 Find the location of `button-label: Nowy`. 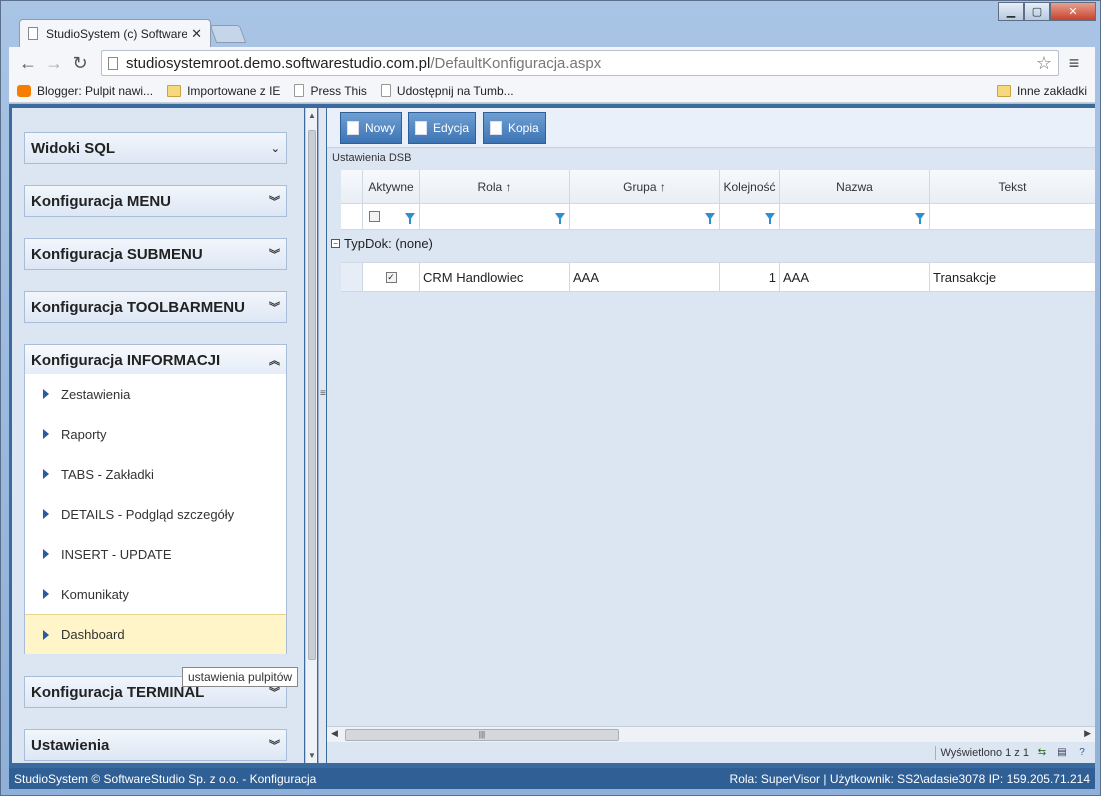

button-label: Nowy is located at coordinates (380, 128).